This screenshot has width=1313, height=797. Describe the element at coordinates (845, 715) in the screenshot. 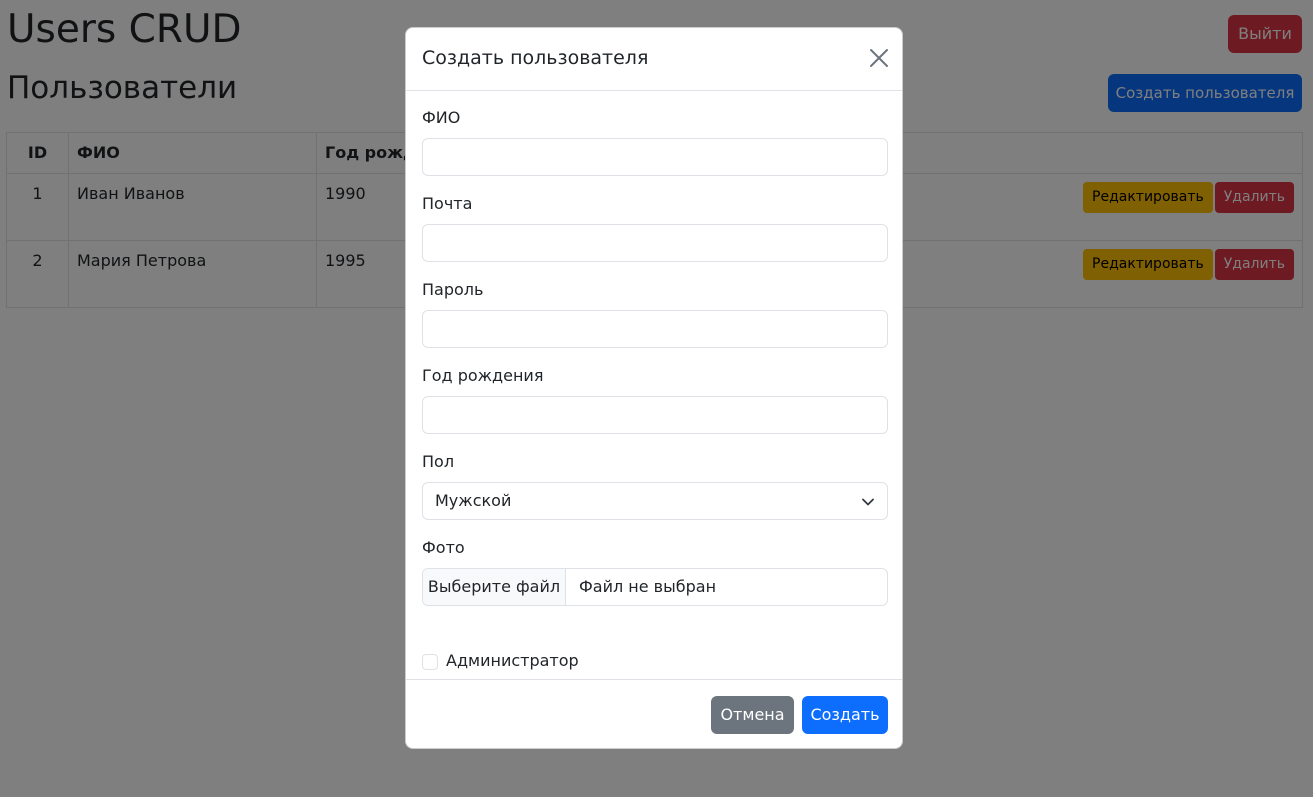

I see `submit-button: Создать` at that location.